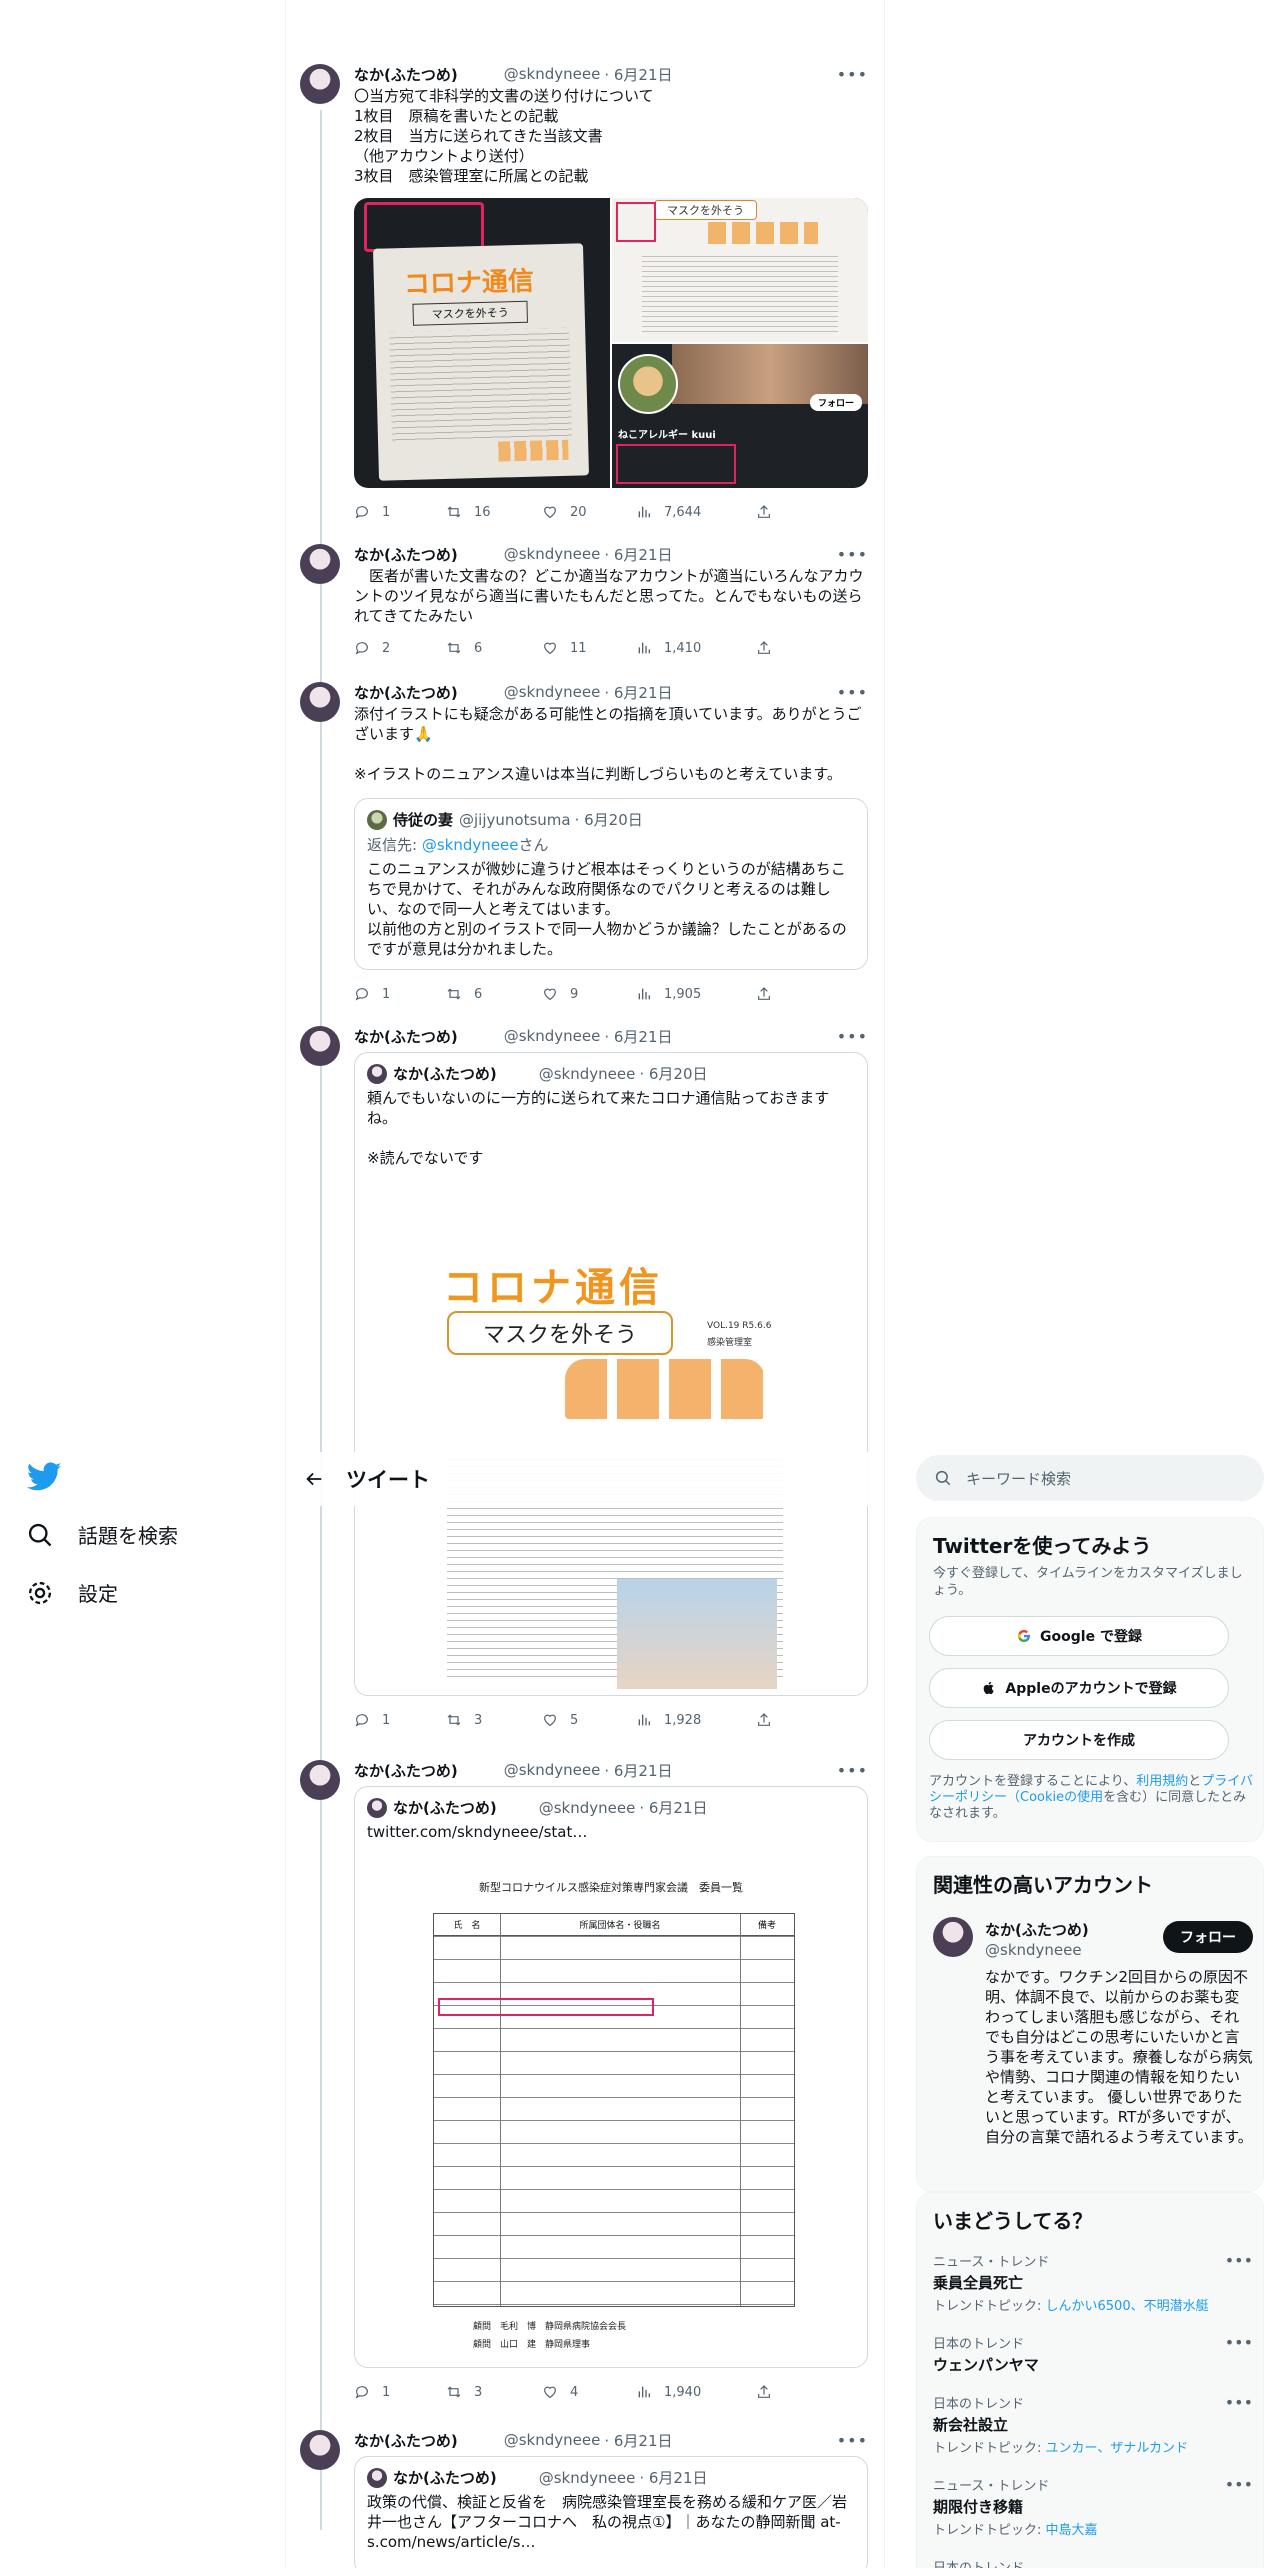 The width and height of the screenshot is (1284, 2568). What do you see at coordinates (1037, 1929) in the screenshot?
I see `related-account-name: なか(ふたつめ)` at bounding box center [1037, 1929].